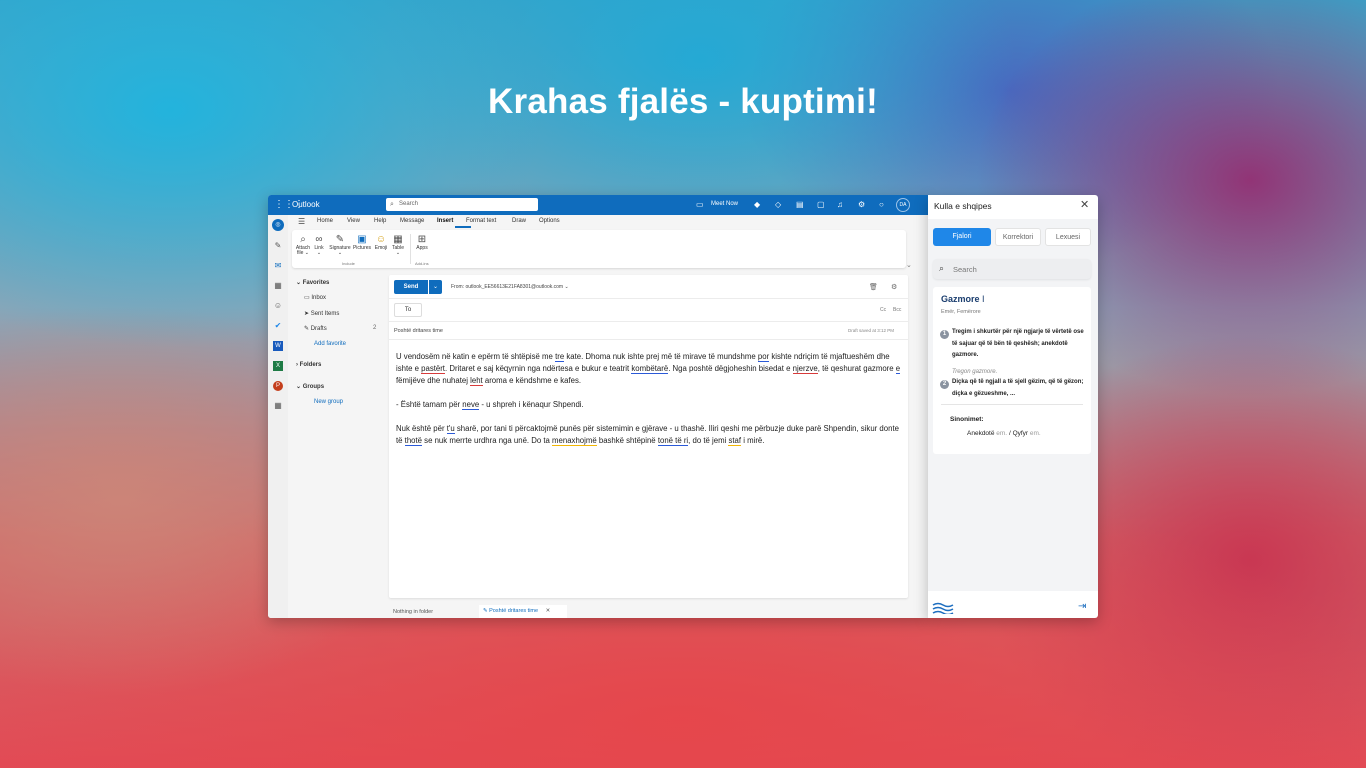 Image resolution: width=1366 pixels, height=768 pixels. What do you see at coordinates (967, 419) in the screenshot?
I see `synonyms-label: Sinonimet:` at bounding box center [967, 419].